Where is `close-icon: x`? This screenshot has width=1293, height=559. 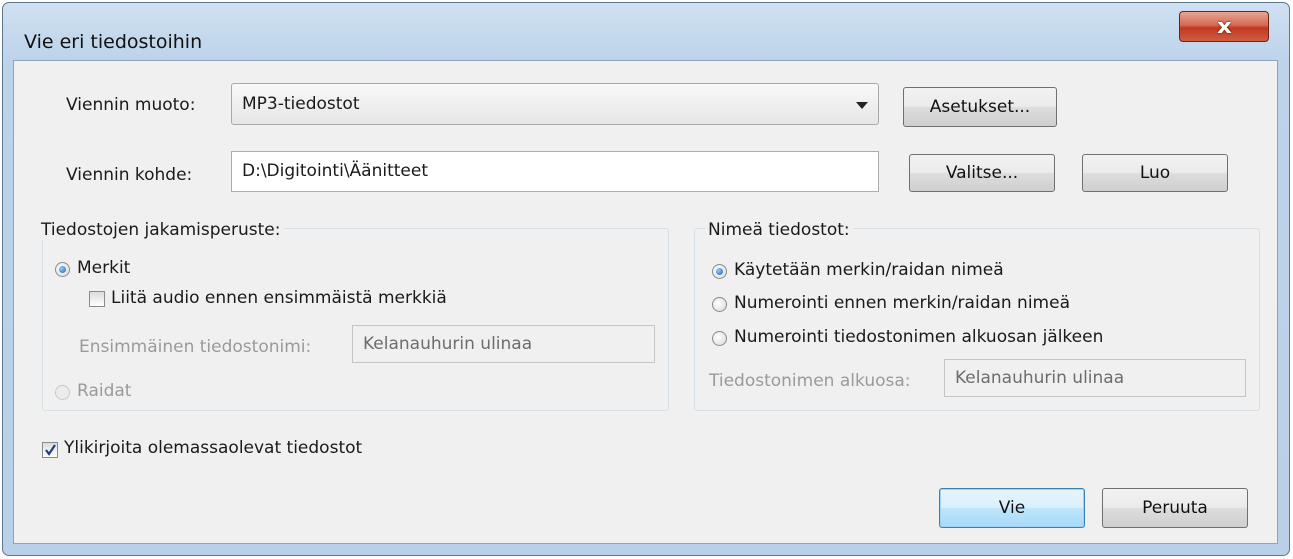 close-icon: x is located at coordinates (1224, 26).